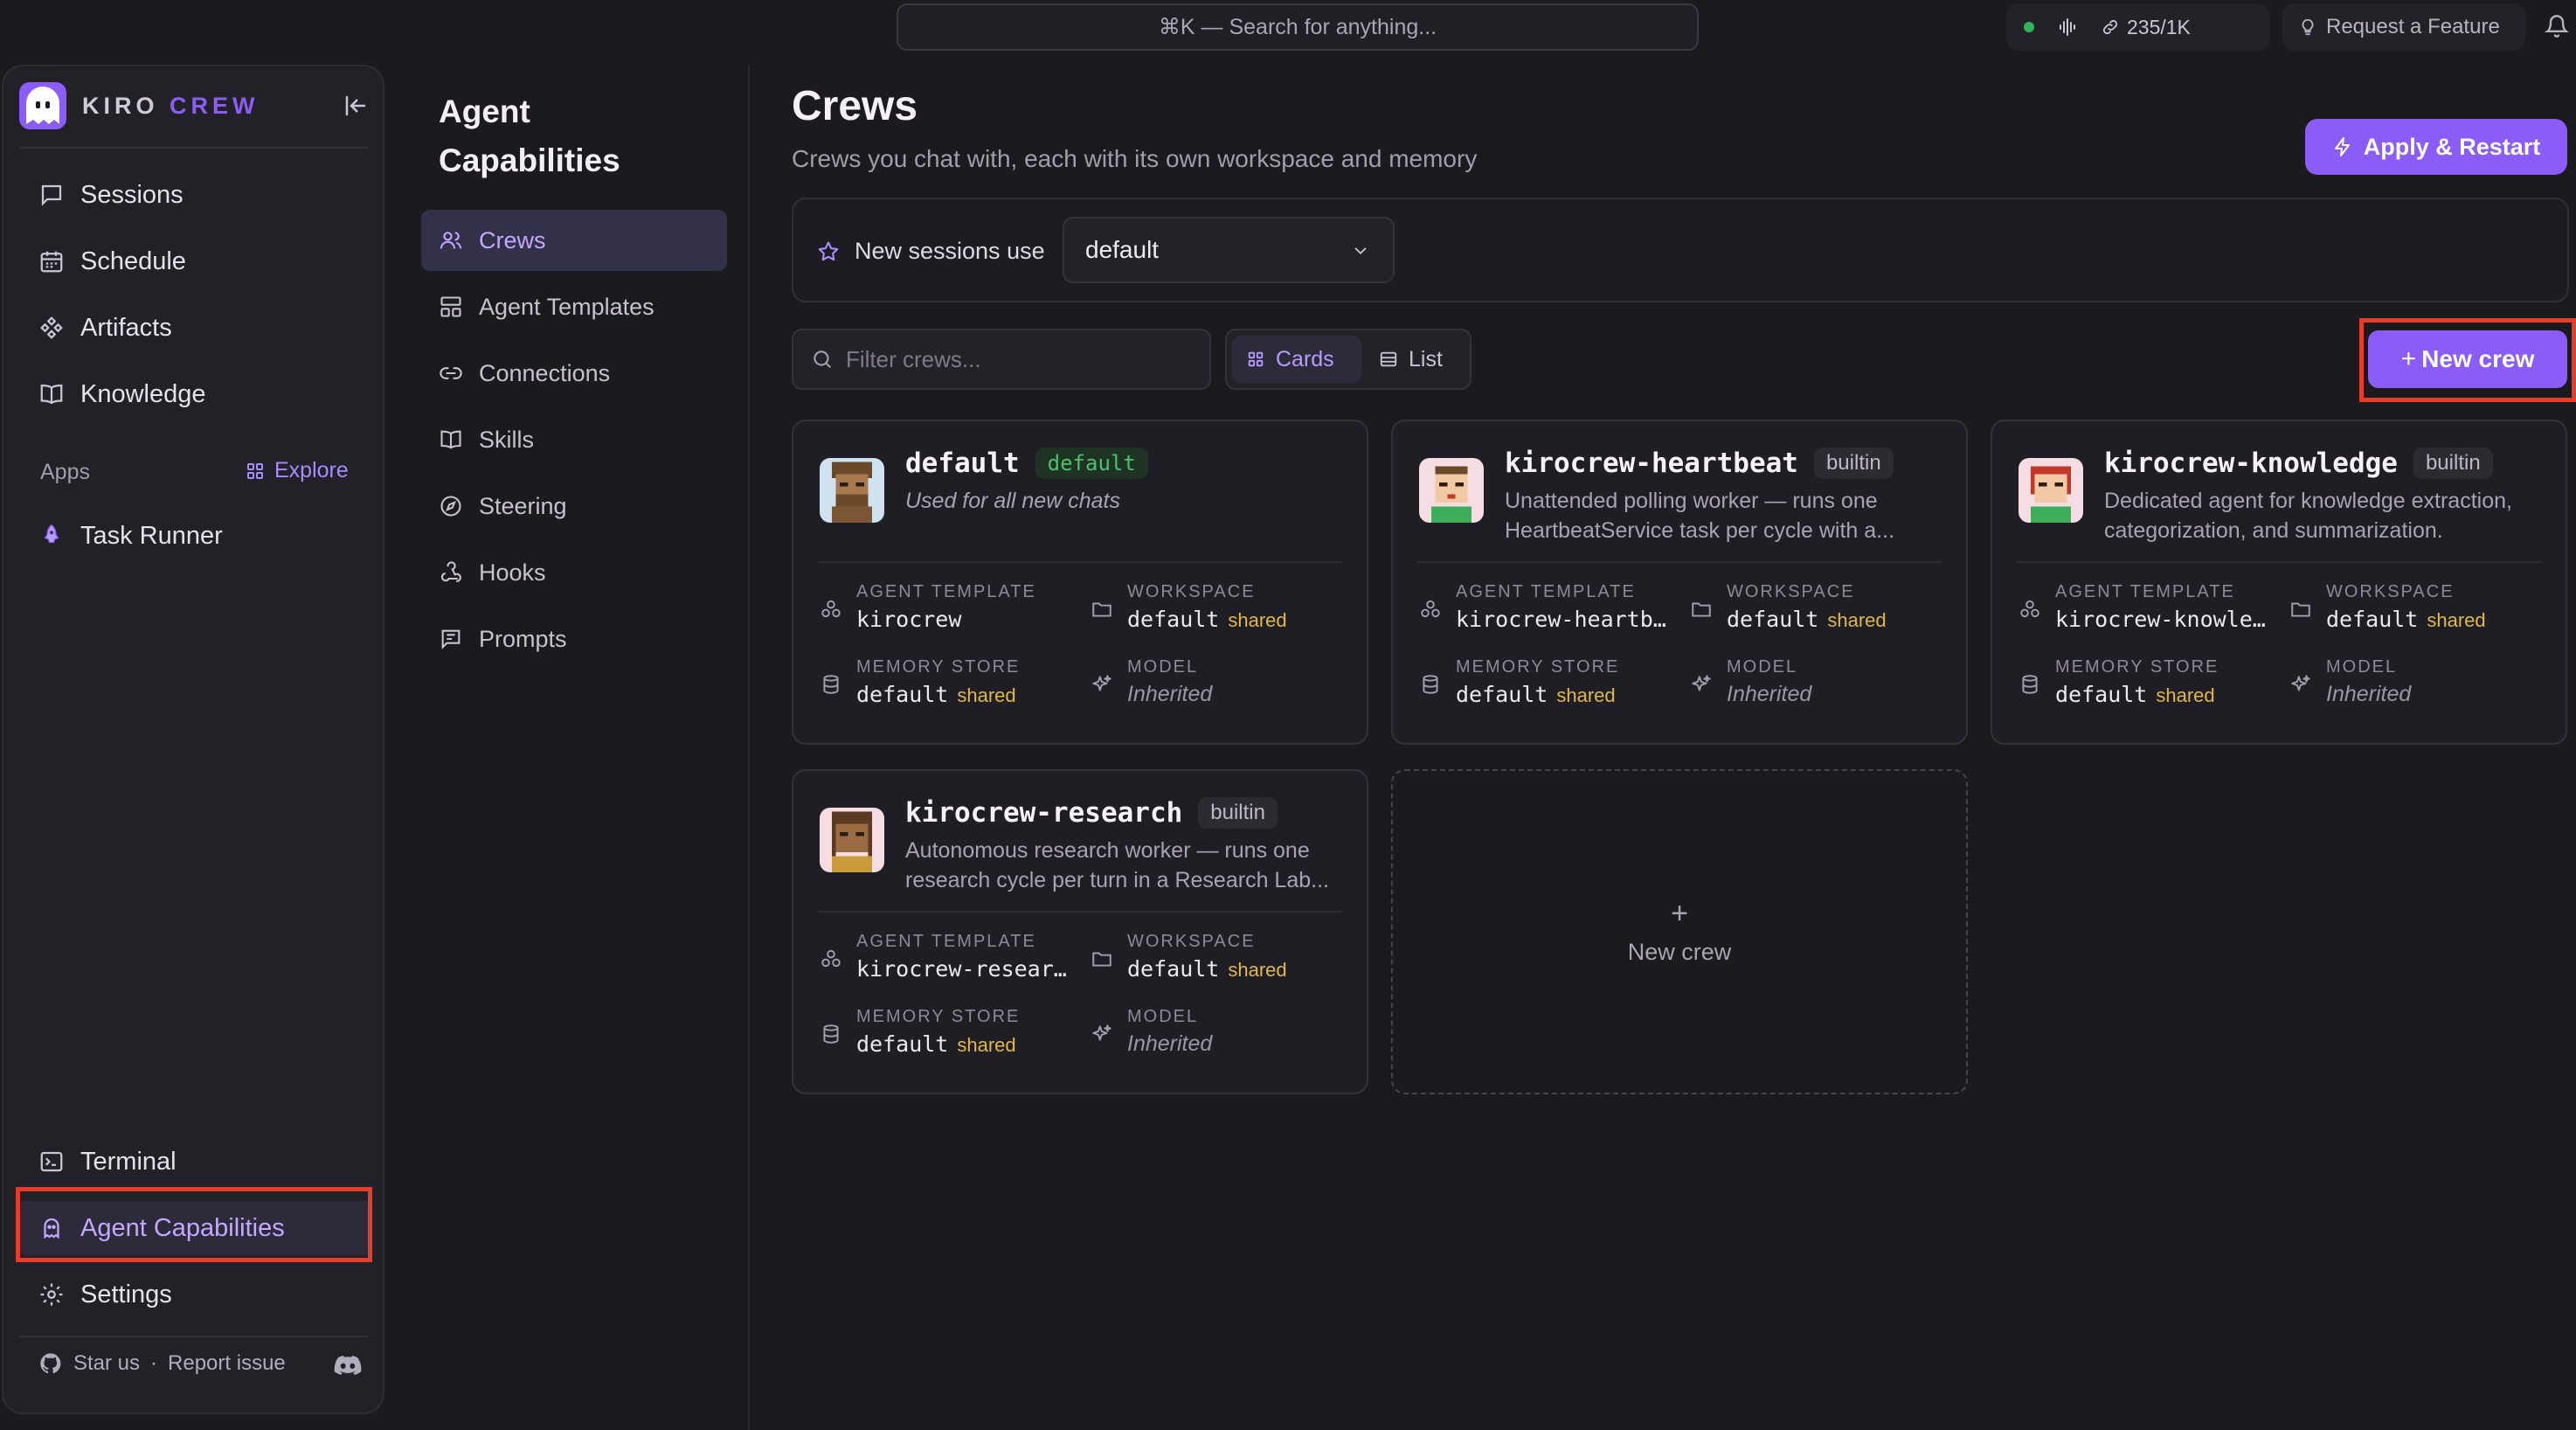 Image resolution: width=2576 pixels, height=1430 pixels. What do you see at coordinates (451, 506) in the screenshot?
I see `compass-icon` at bounding box center [451, 506].